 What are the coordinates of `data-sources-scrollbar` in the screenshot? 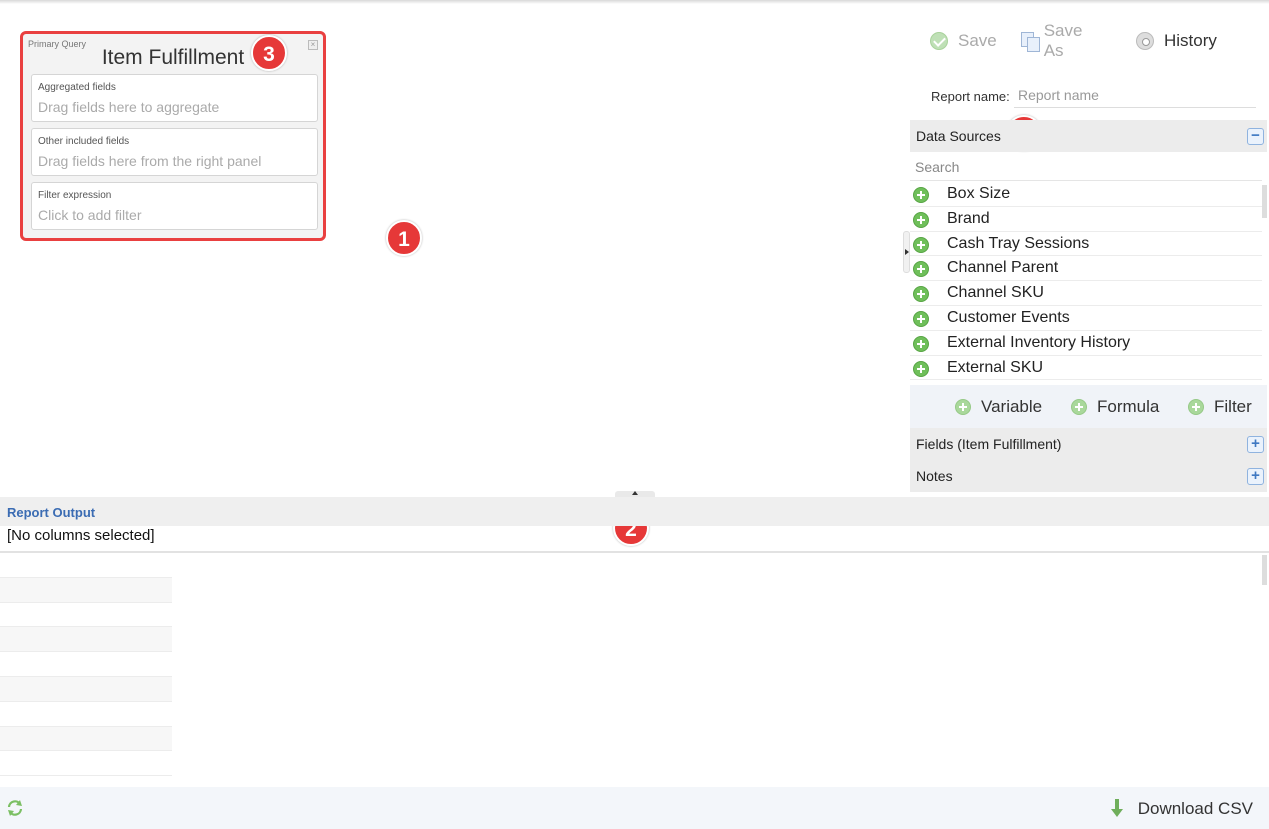 It's located at (1264, 201).